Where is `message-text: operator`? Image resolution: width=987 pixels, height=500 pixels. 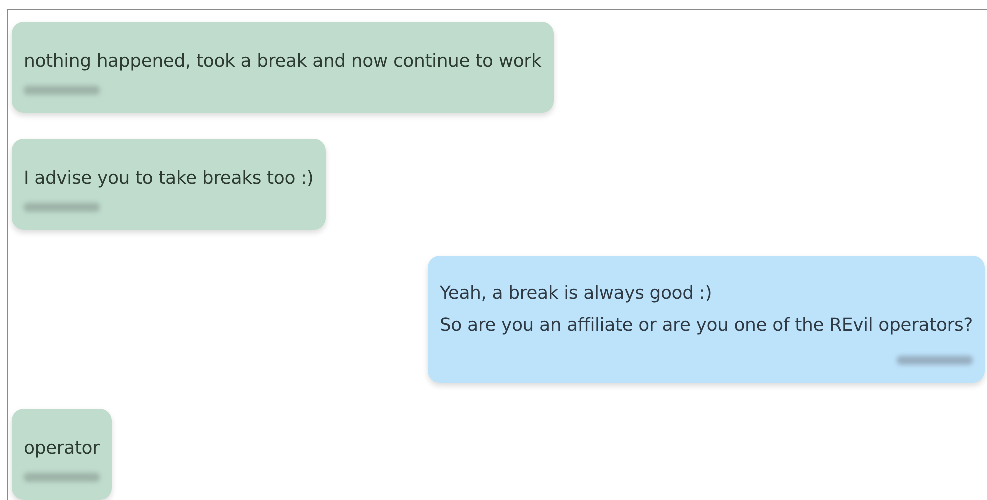
message-text: operator is located at coordinates (62, 449).